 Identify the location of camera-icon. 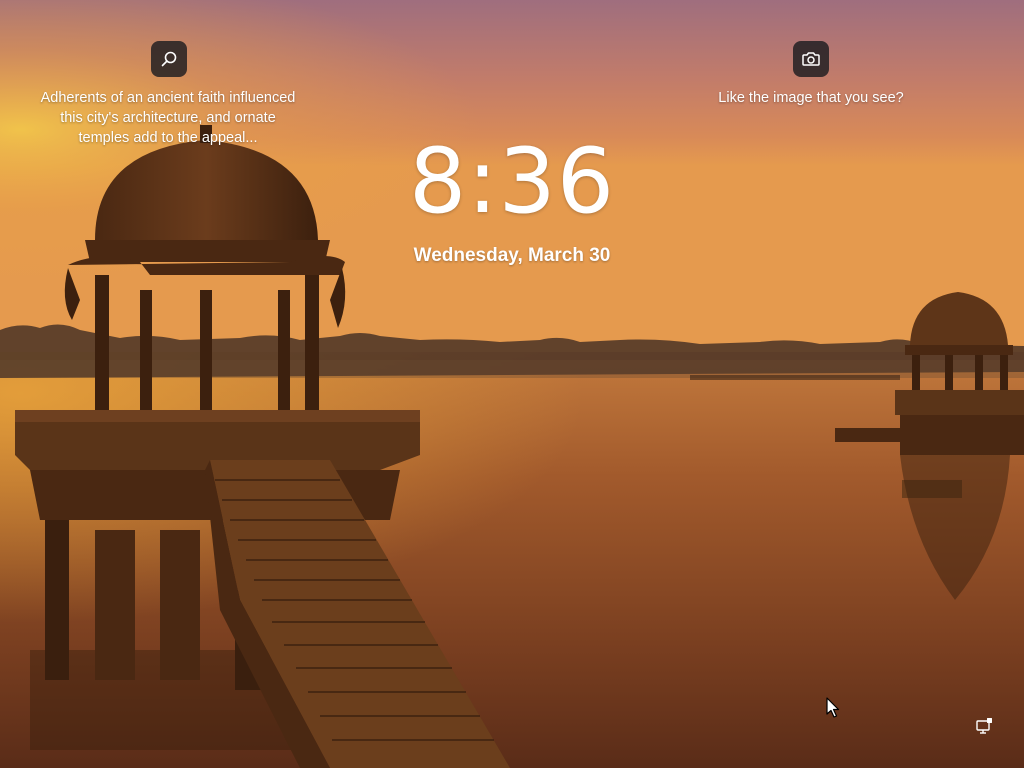
(811, 59).